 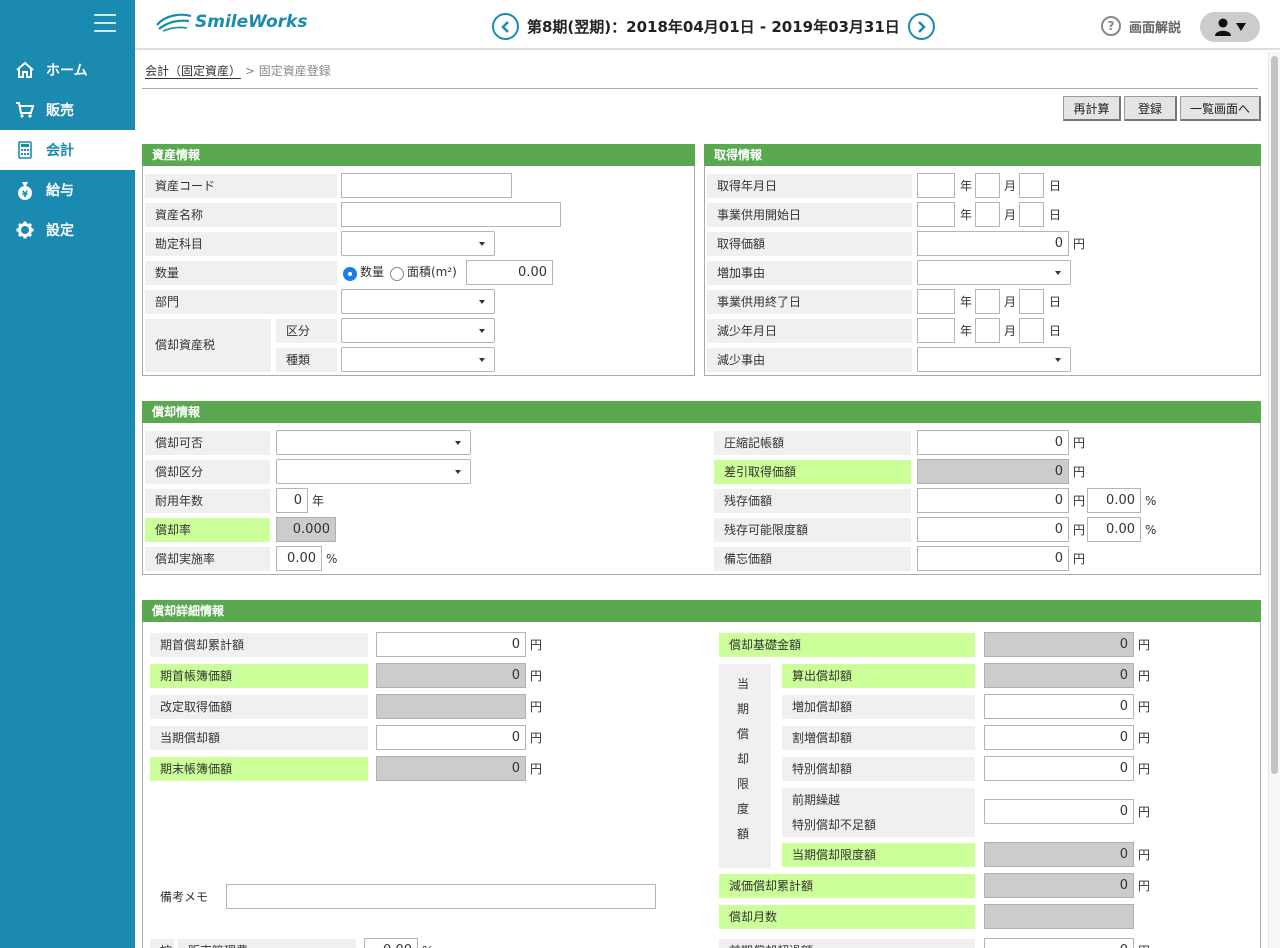 I want to click on current-depreciation-input: 0, so click(x=451, y=737).